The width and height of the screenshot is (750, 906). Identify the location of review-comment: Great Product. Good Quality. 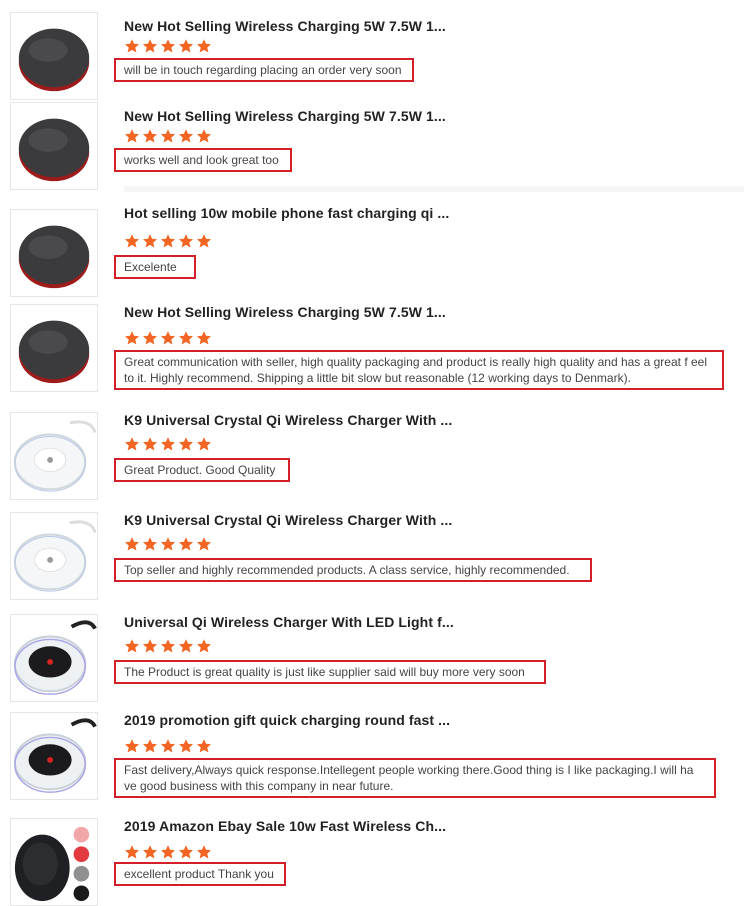
(202, 470).